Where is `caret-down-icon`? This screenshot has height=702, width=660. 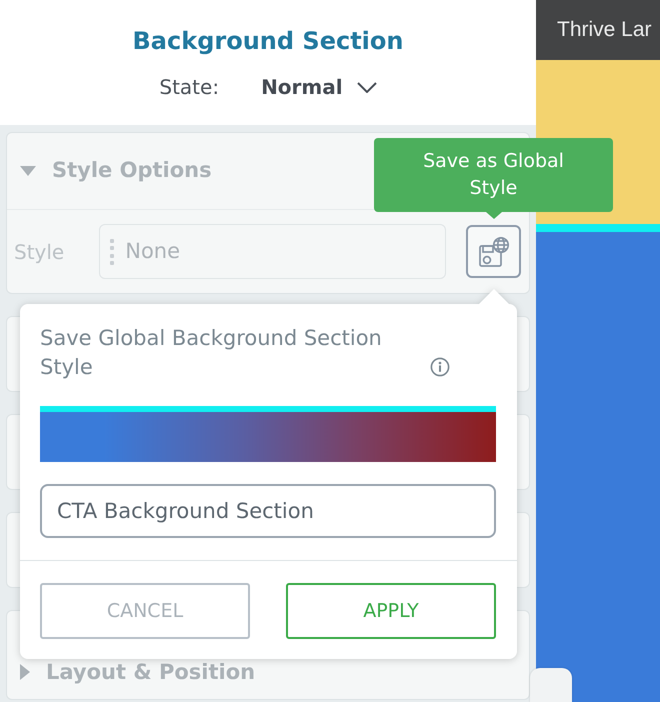 caret-down-icon is located at coordinates (28, 171).